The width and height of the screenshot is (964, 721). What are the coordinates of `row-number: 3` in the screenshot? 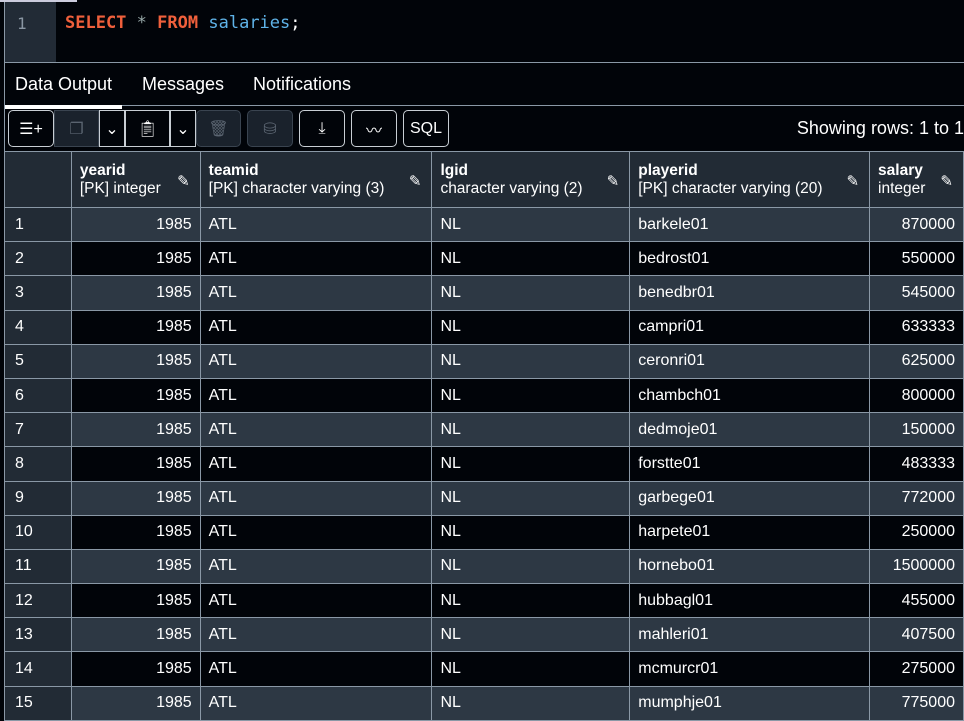 It's located at (38, 293).